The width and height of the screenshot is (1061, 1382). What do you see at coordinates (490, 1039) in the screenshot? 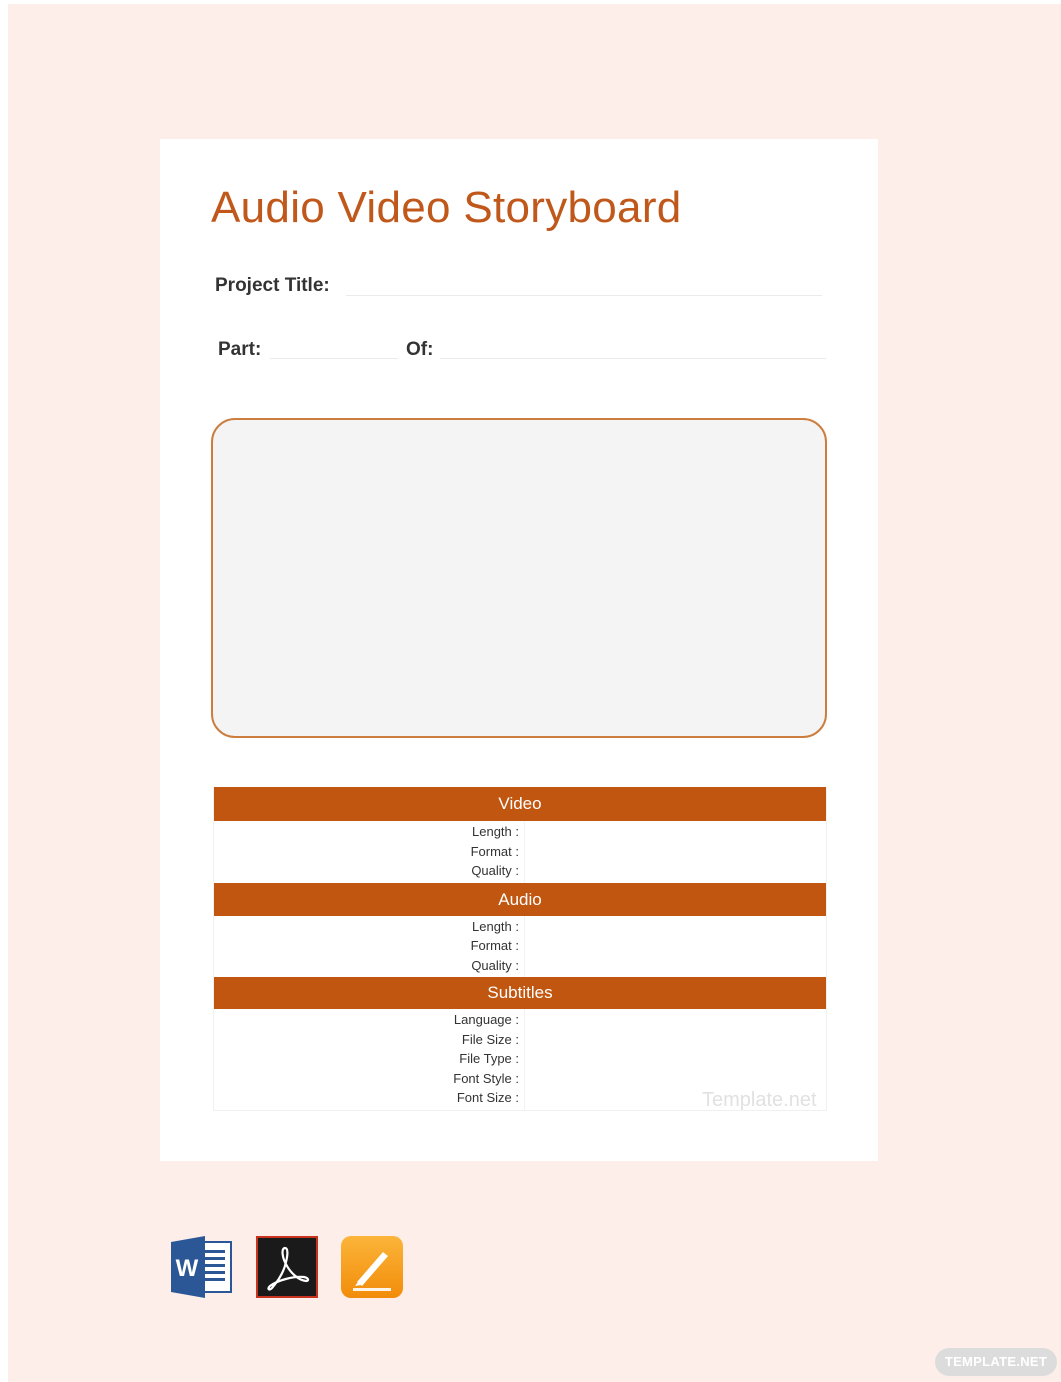
I see `row-label: File Size :` at bounding box center [490, 1039].